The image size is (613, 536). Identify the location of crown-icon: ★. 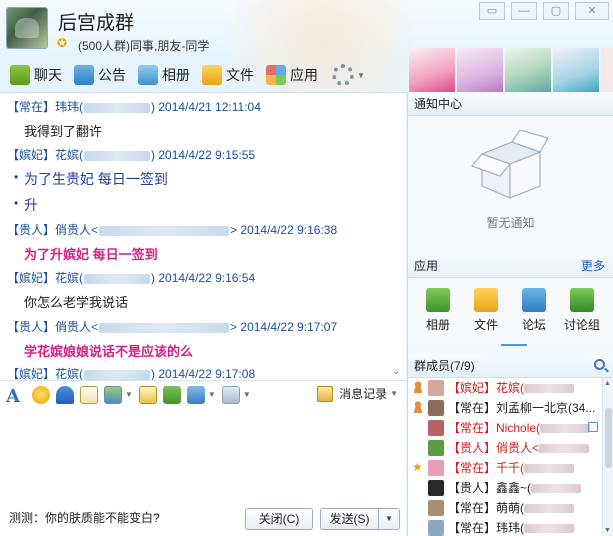
(417, 467).